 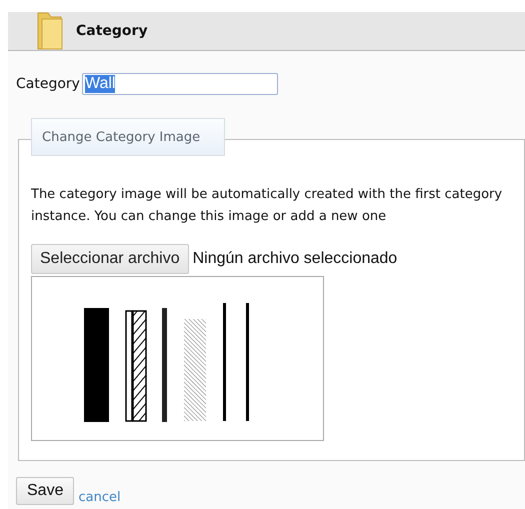 I want to click on section-legend: Change Category Image, so click(x=128, y=137).